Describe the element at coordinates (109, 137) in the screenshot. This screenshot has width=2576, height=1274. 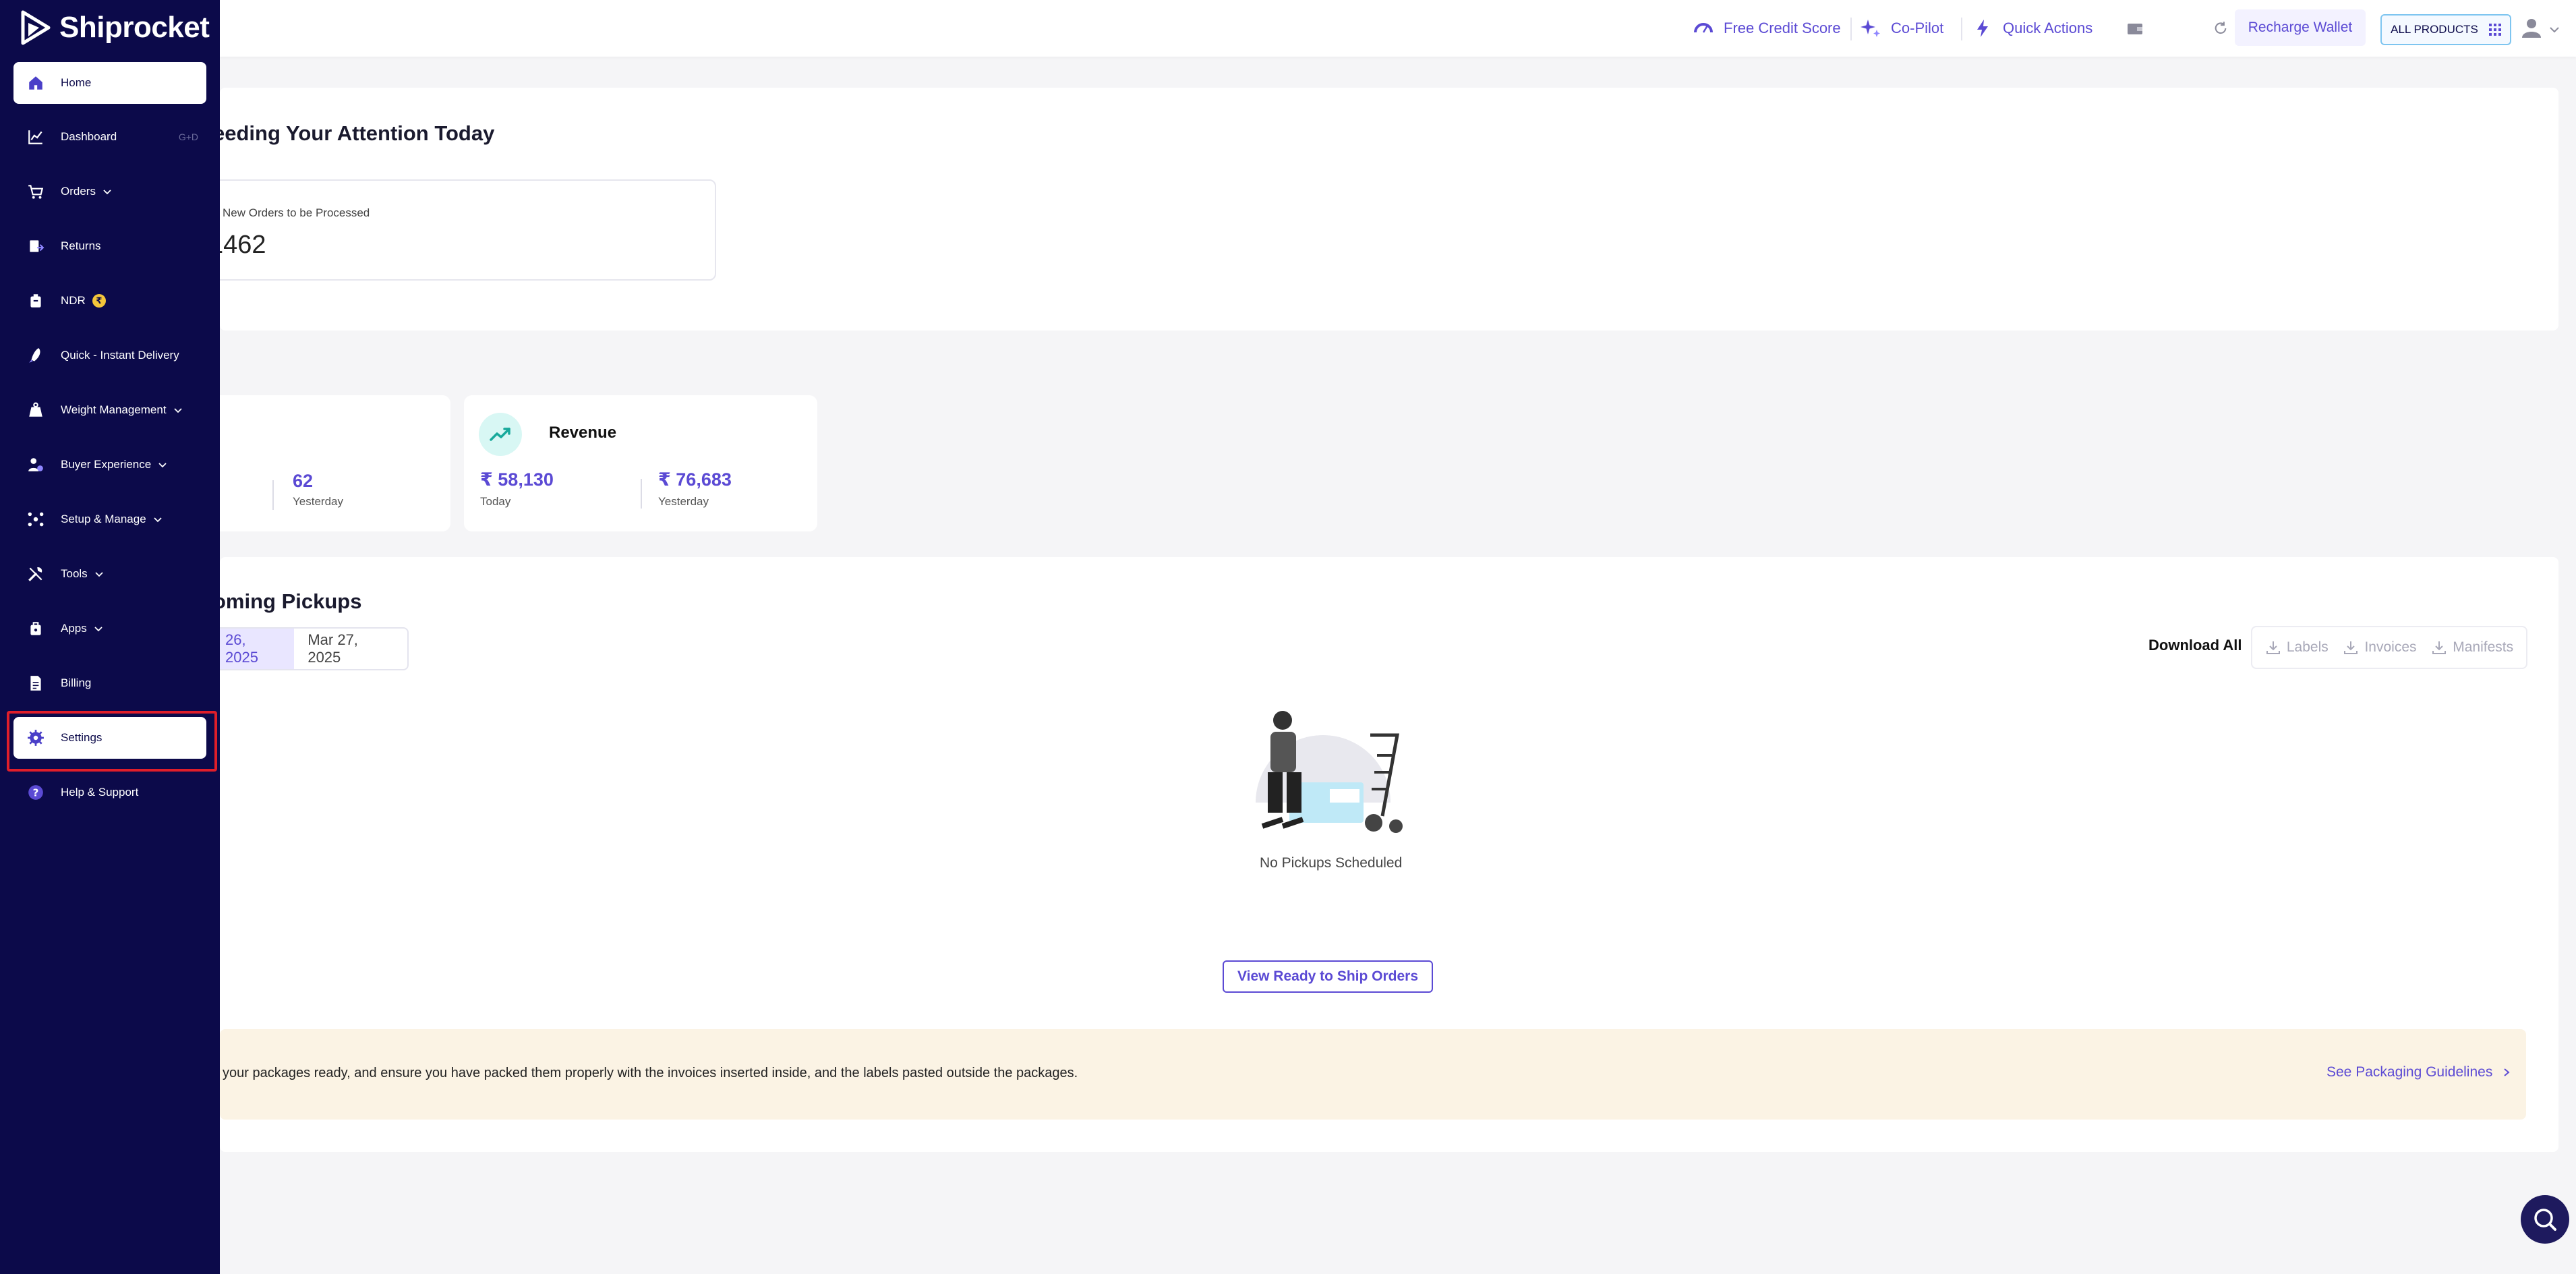
I see `sidebar-item-dashboard: Dashboard G+D` at that location.